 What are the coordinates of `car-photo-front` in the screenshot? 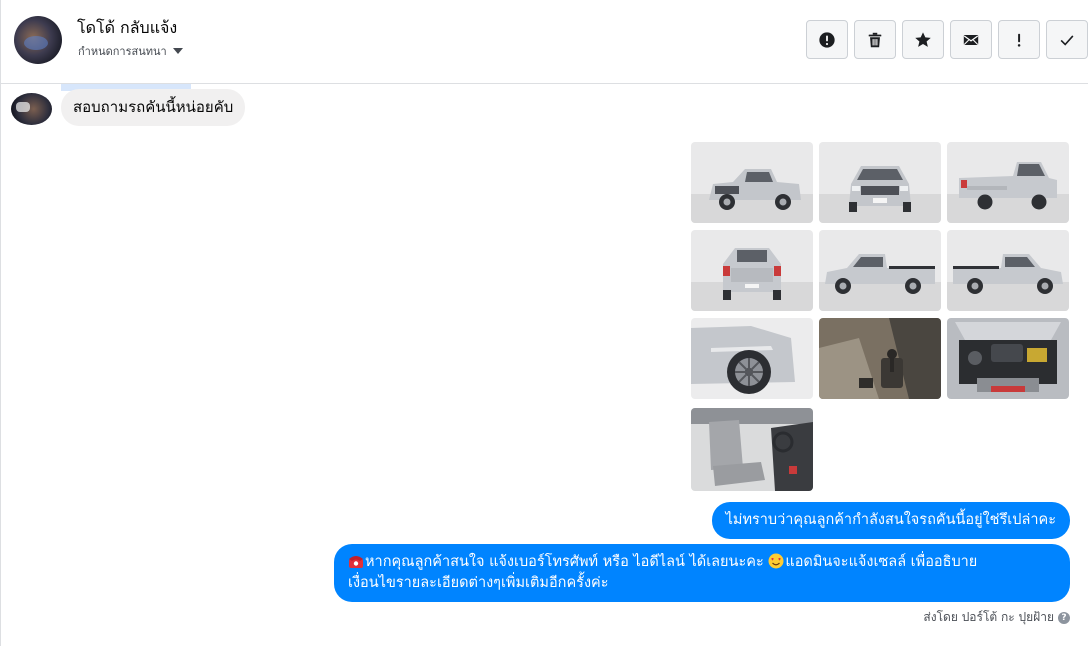 It's located at (880, 182).